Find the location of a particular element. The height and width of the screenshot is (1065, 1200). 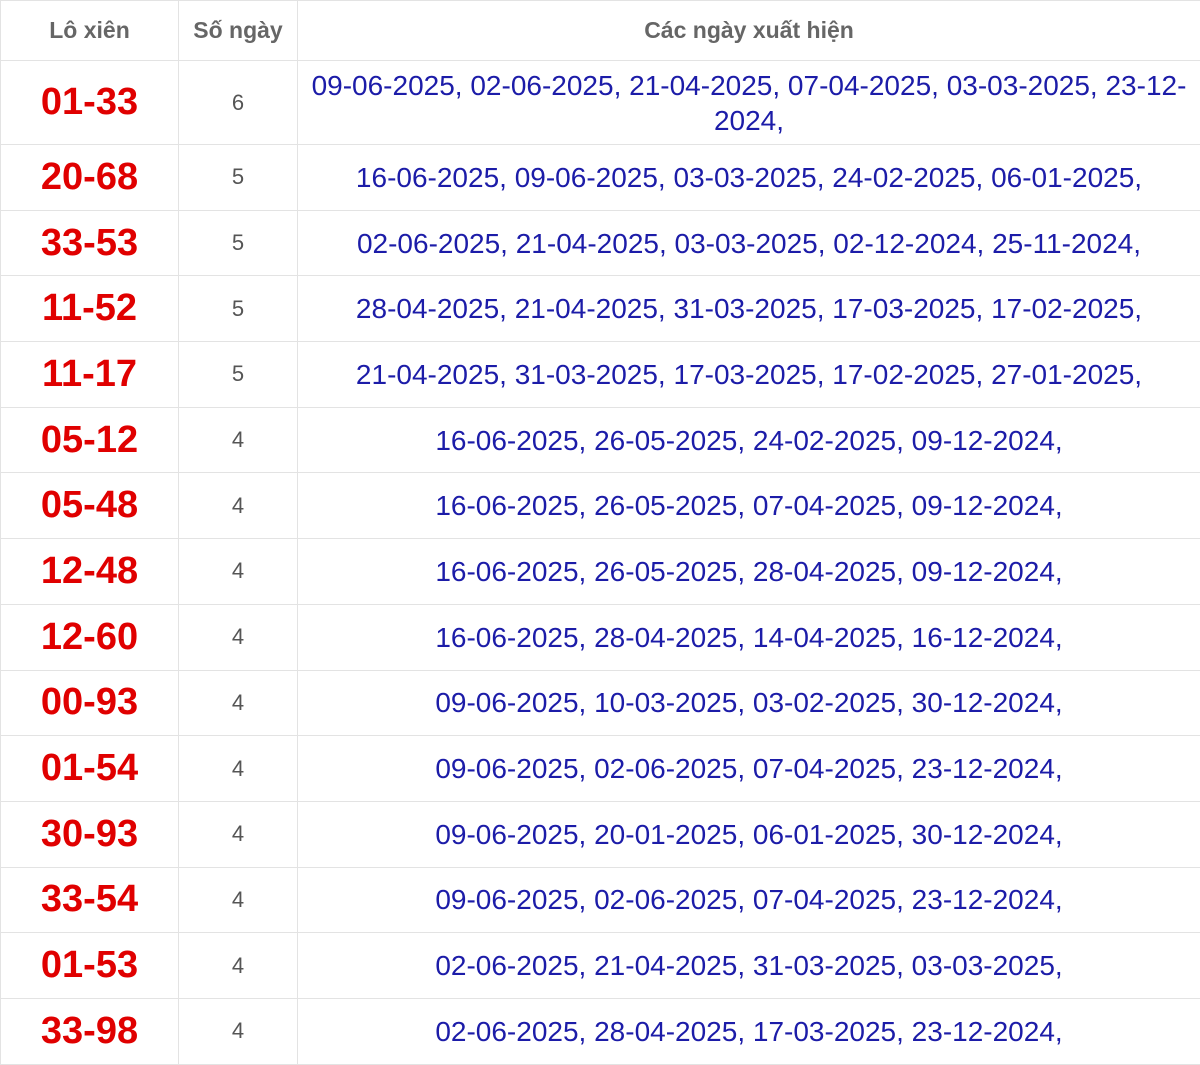

table-header: Lô xiên Số ngày Các ngày xuất hiện is located at coordinates (600, 31).